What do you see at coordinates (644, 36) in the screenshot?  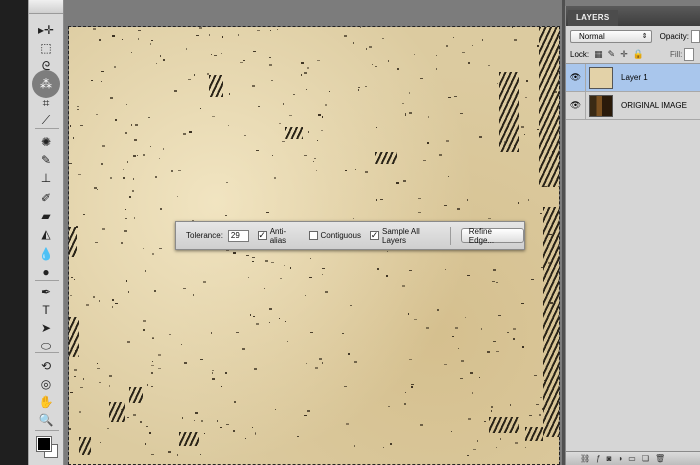 I see `blend-mode-arrows-icon: ⇕` at bounding box center [644, 36].